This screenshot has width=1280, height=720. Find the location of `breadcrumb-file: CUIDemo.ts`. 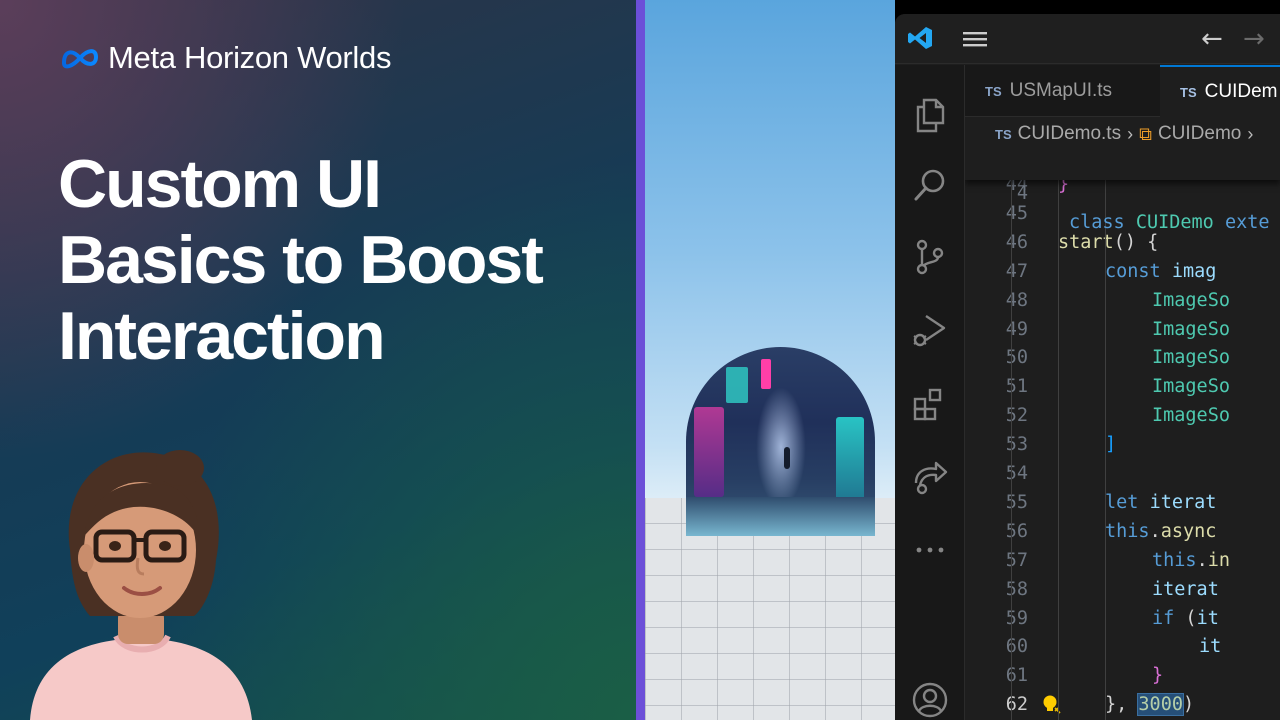

breadcrumb-file: CUIDemo.ts is located at coordinates (1069, 134).